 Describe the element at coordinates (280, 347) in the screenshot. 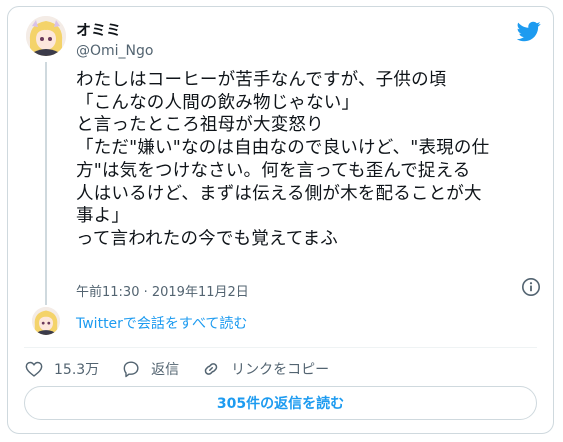

I see `divider` at that location.